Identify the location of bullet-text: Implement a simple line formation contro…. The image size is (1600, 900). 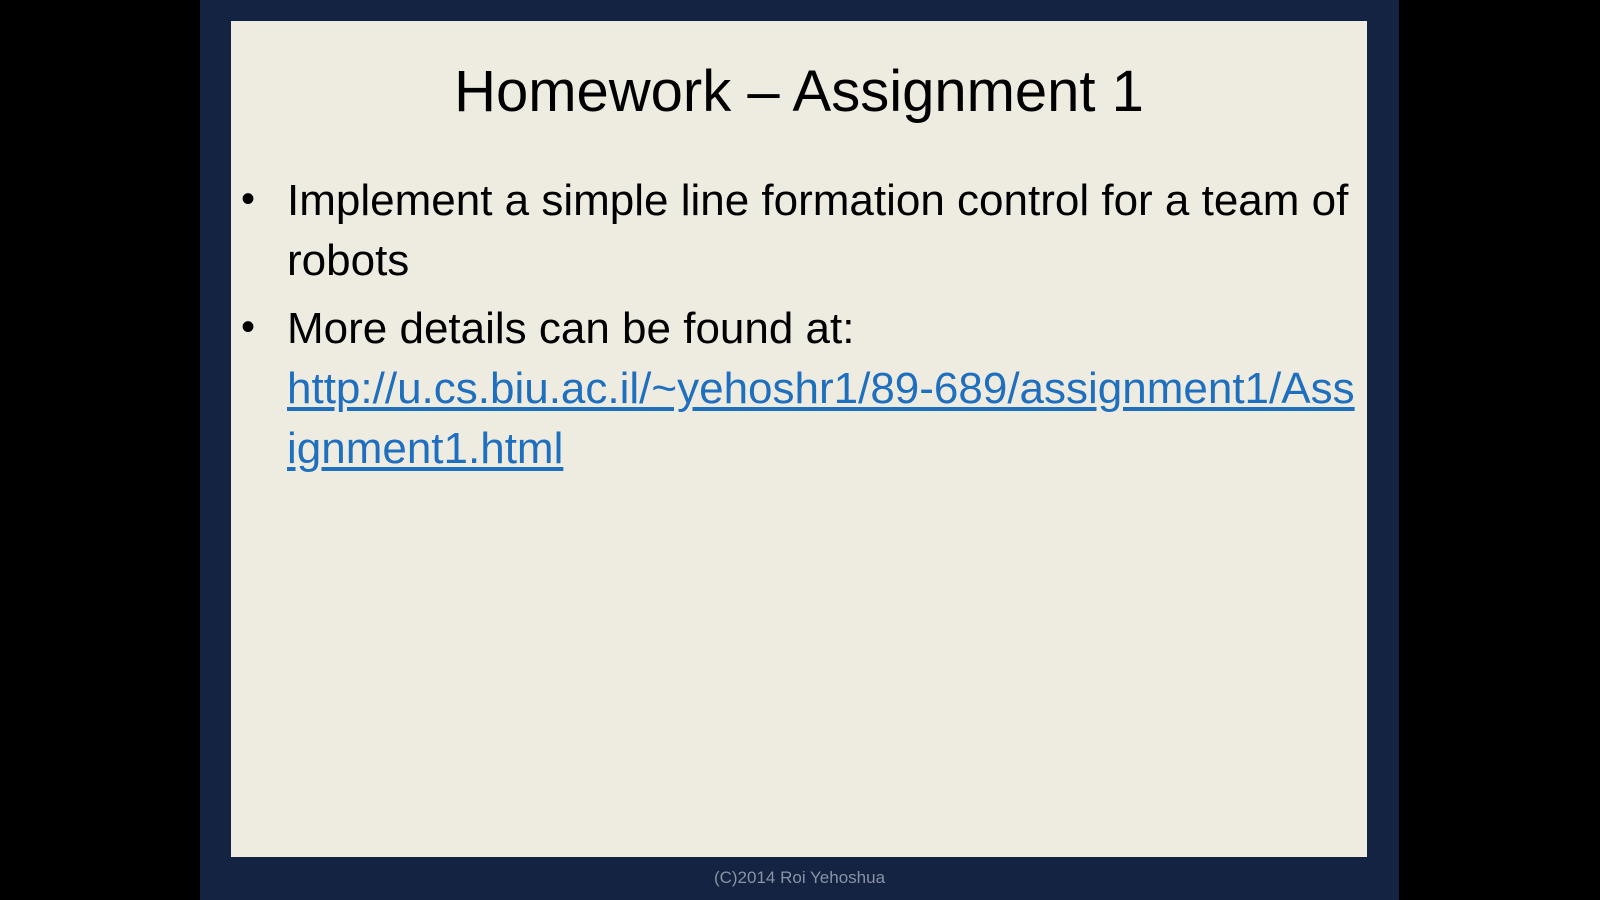
(818, 230).